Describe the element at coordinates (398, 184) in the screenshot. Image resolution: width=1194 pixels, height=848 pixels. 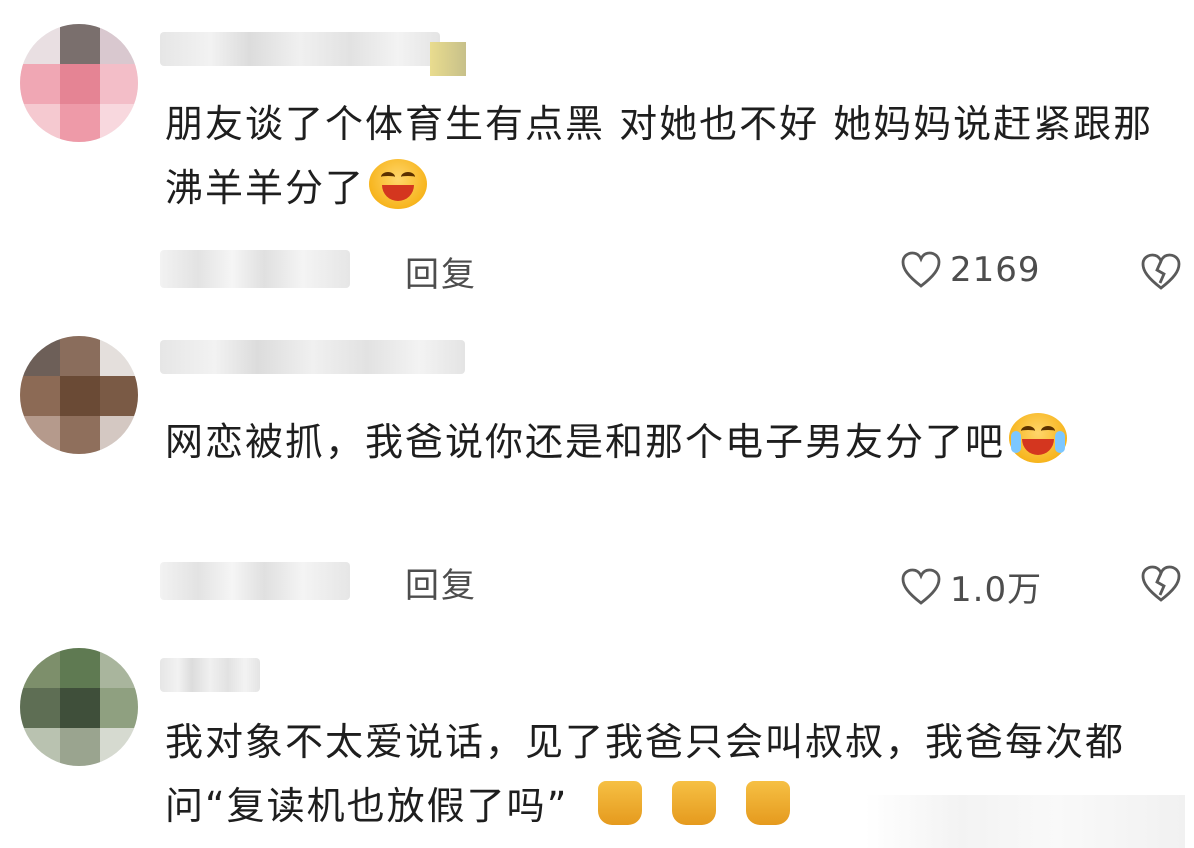
I see `laughing-emoji-icon` at that location.